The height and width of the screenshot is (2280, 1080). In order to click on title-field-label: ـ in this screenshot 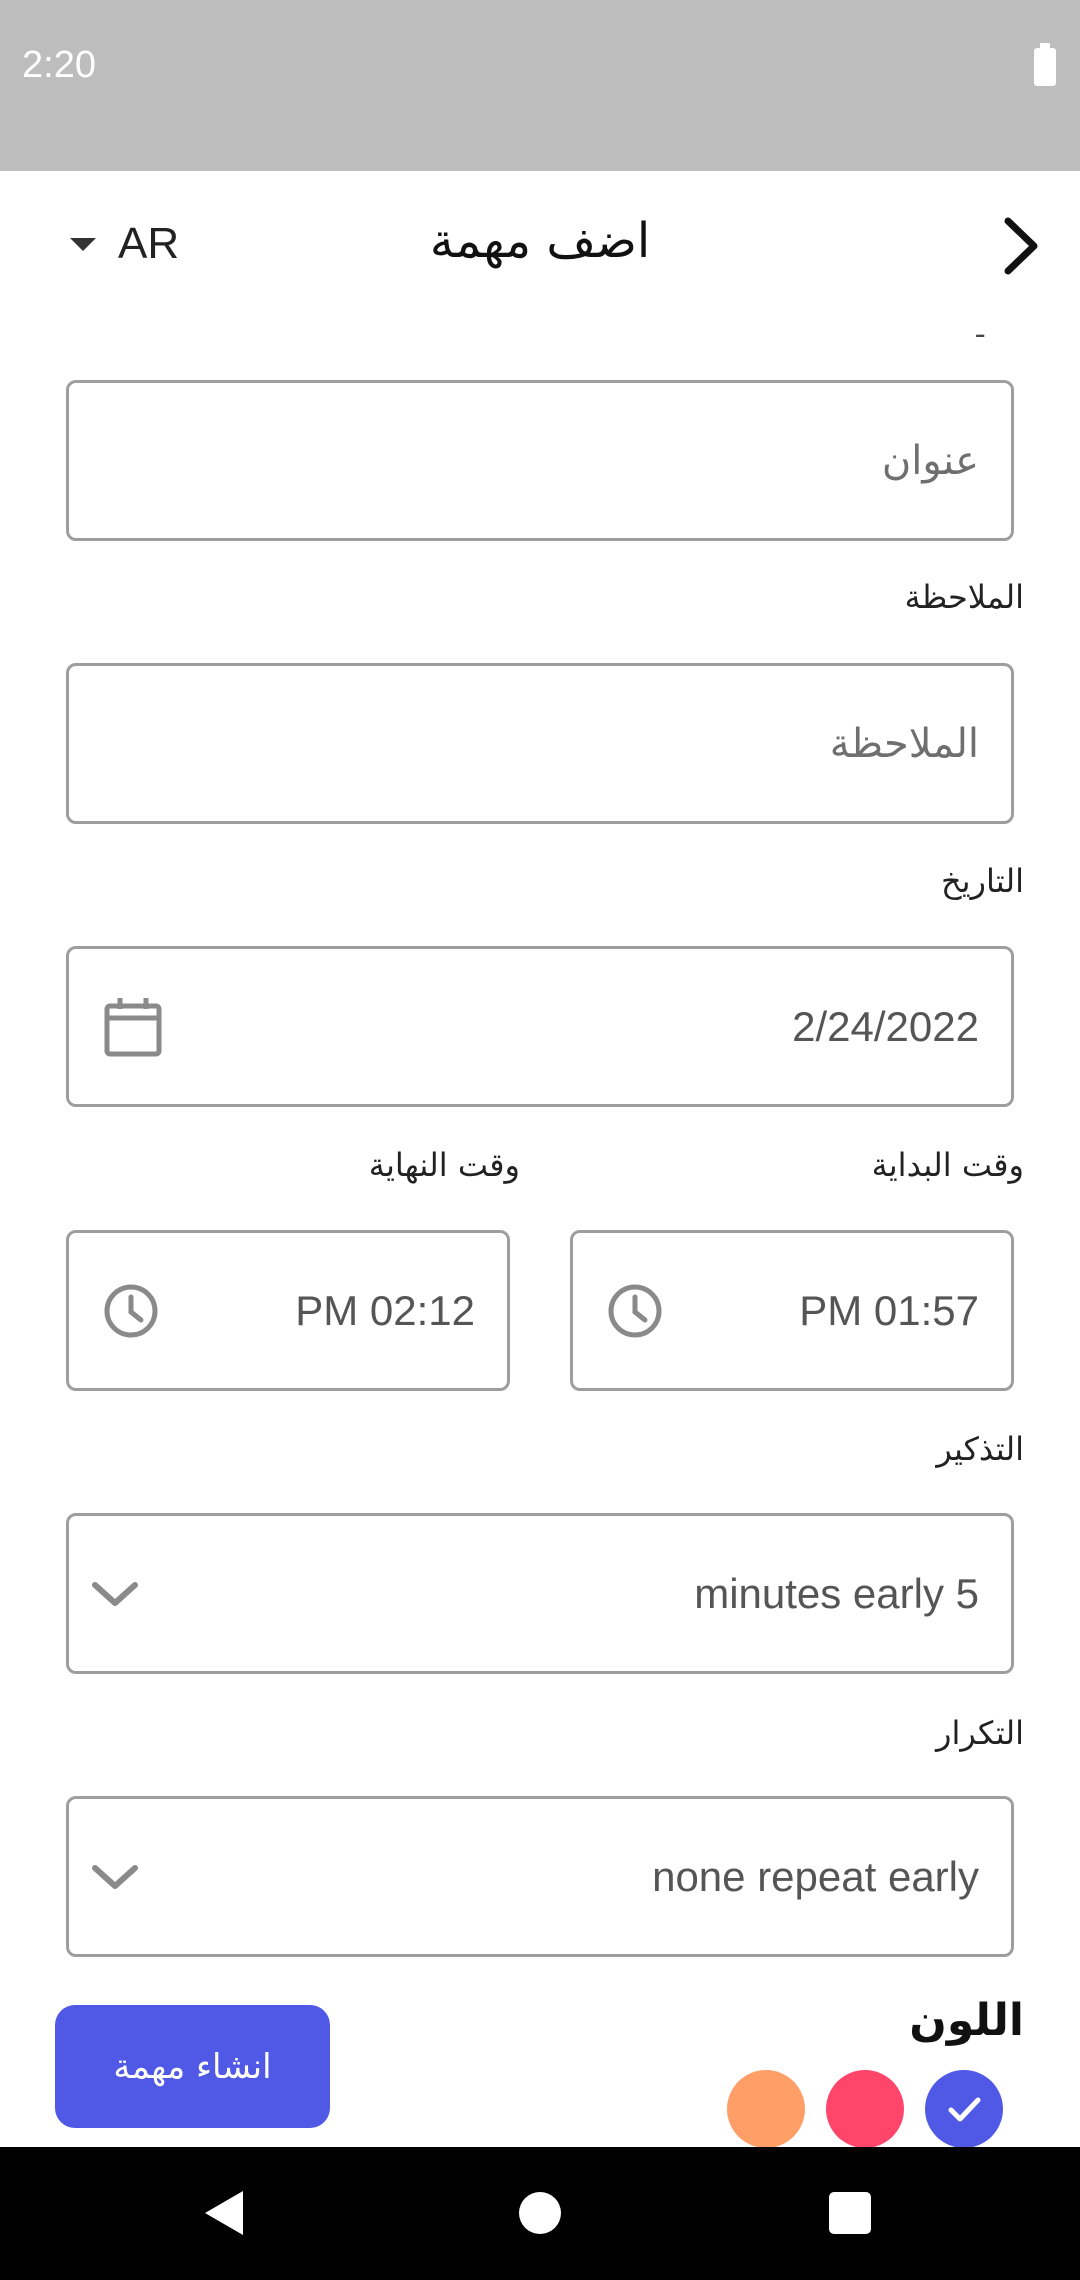, I will do `click(980, 329)`.